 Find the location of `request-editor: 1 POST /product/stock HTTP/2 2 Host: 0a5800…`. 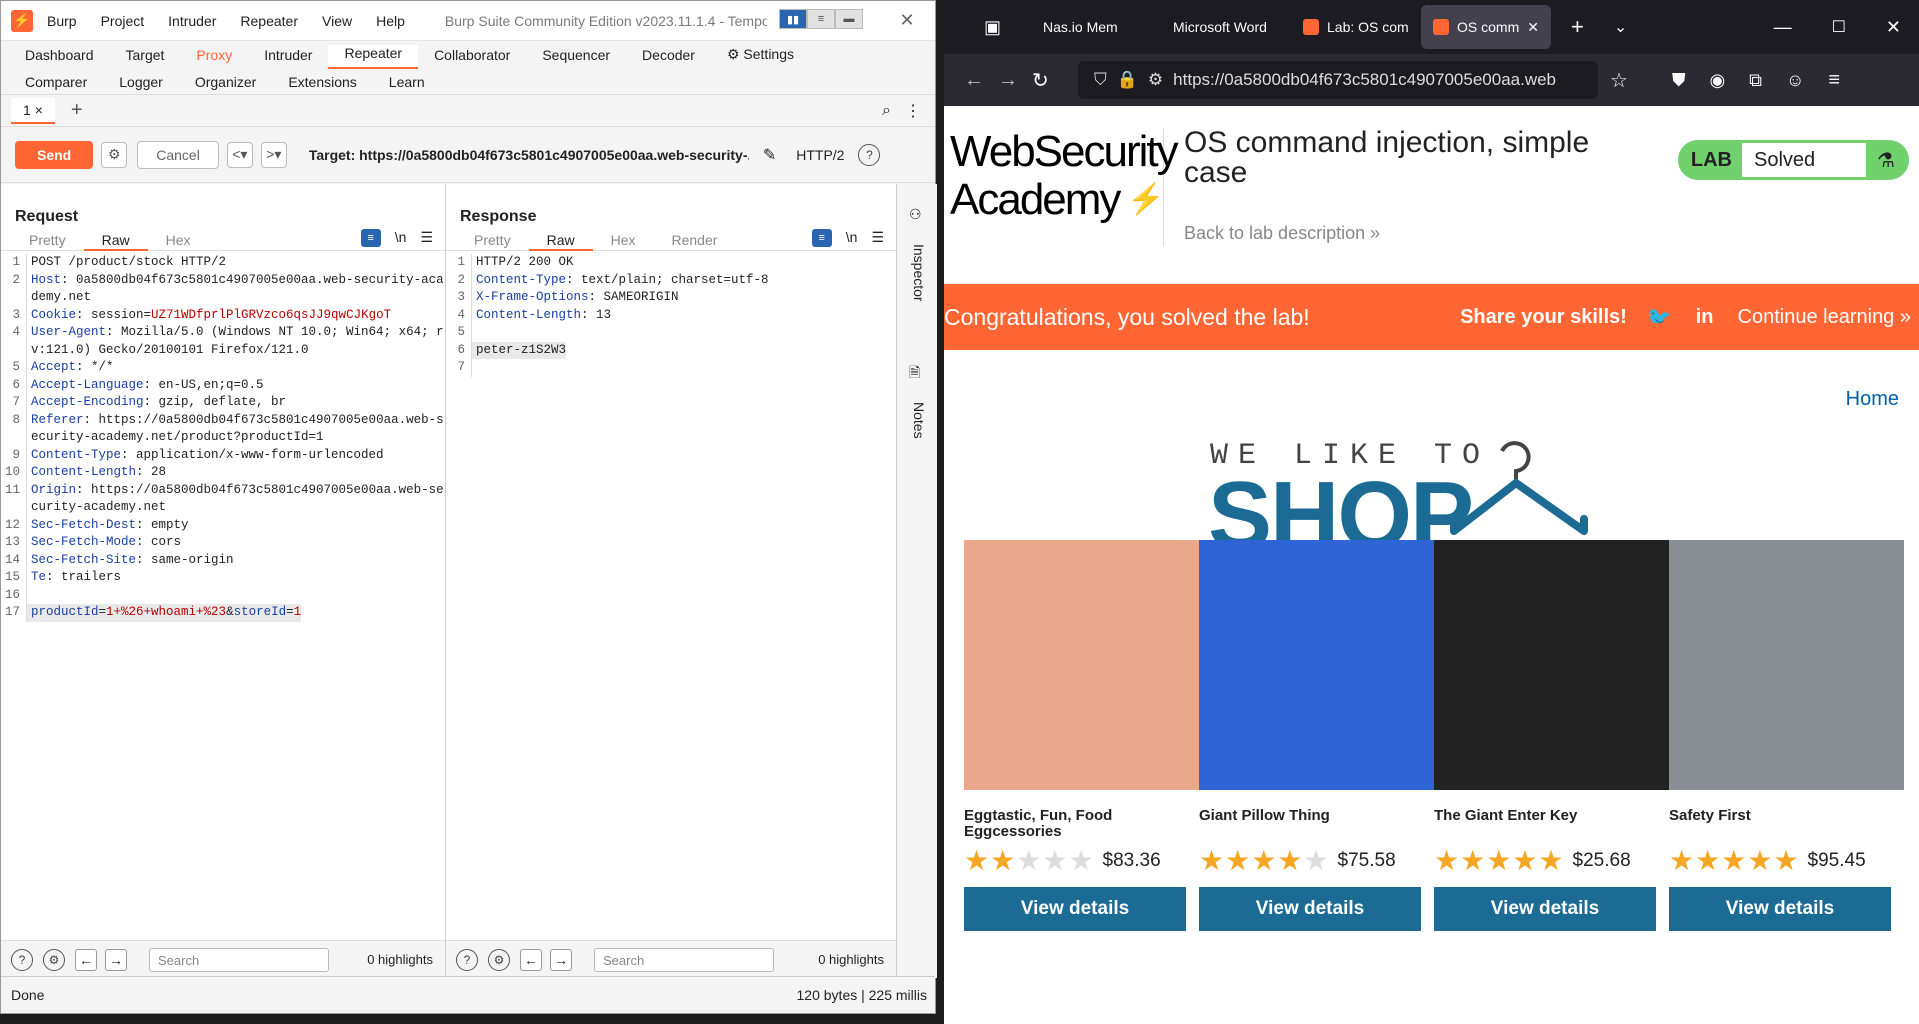

request-editor: 1 POST /product/stock HTTP/2 2 Host: 0a5800… is located at coordinates (223, 436).